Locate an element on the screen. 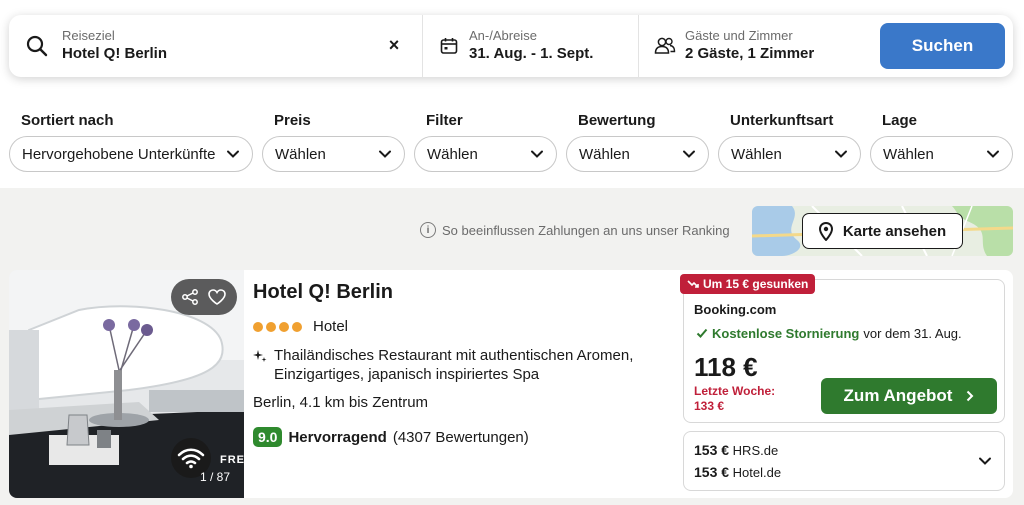 This screenshot has height=505, width=1024. filter-price: Preis Wählen is located at coordinates (333, 142).